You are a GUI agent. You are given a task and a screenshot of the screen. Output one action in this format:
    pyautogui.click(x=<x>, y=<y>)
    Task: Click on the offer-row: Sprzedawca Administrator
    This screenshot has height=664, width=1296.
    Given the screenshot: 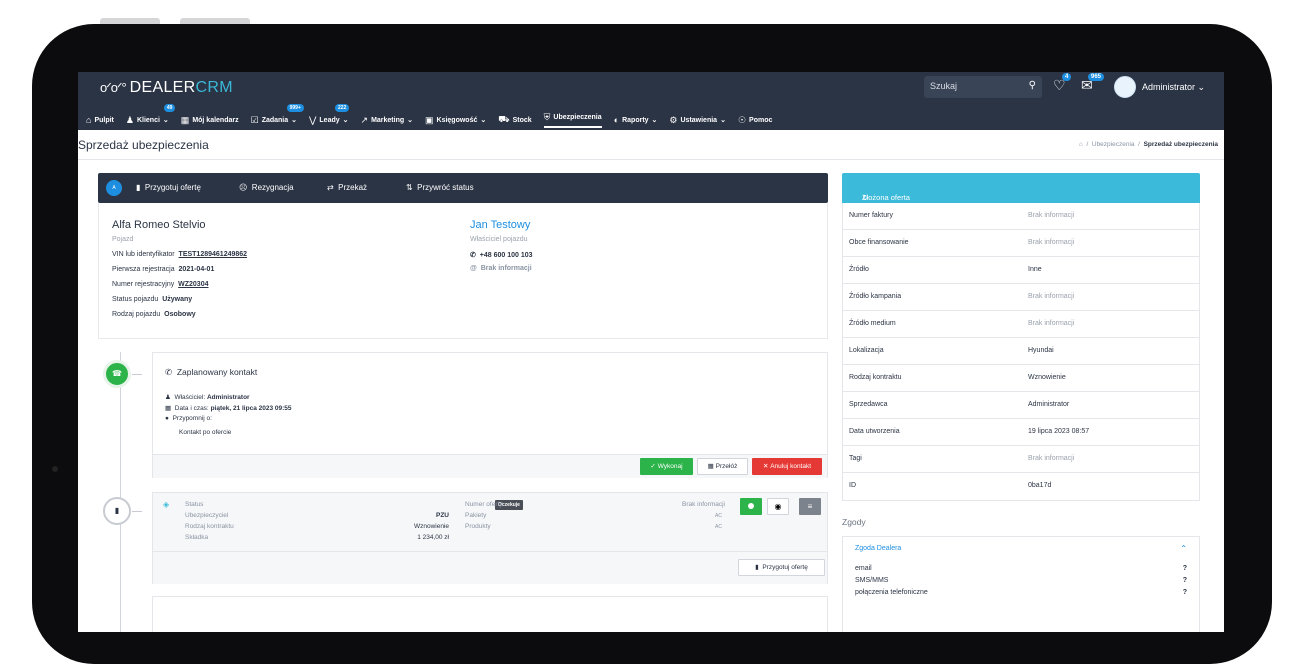 What is the action you would take?
    pyautogui.click(x=1021, y=405)
    